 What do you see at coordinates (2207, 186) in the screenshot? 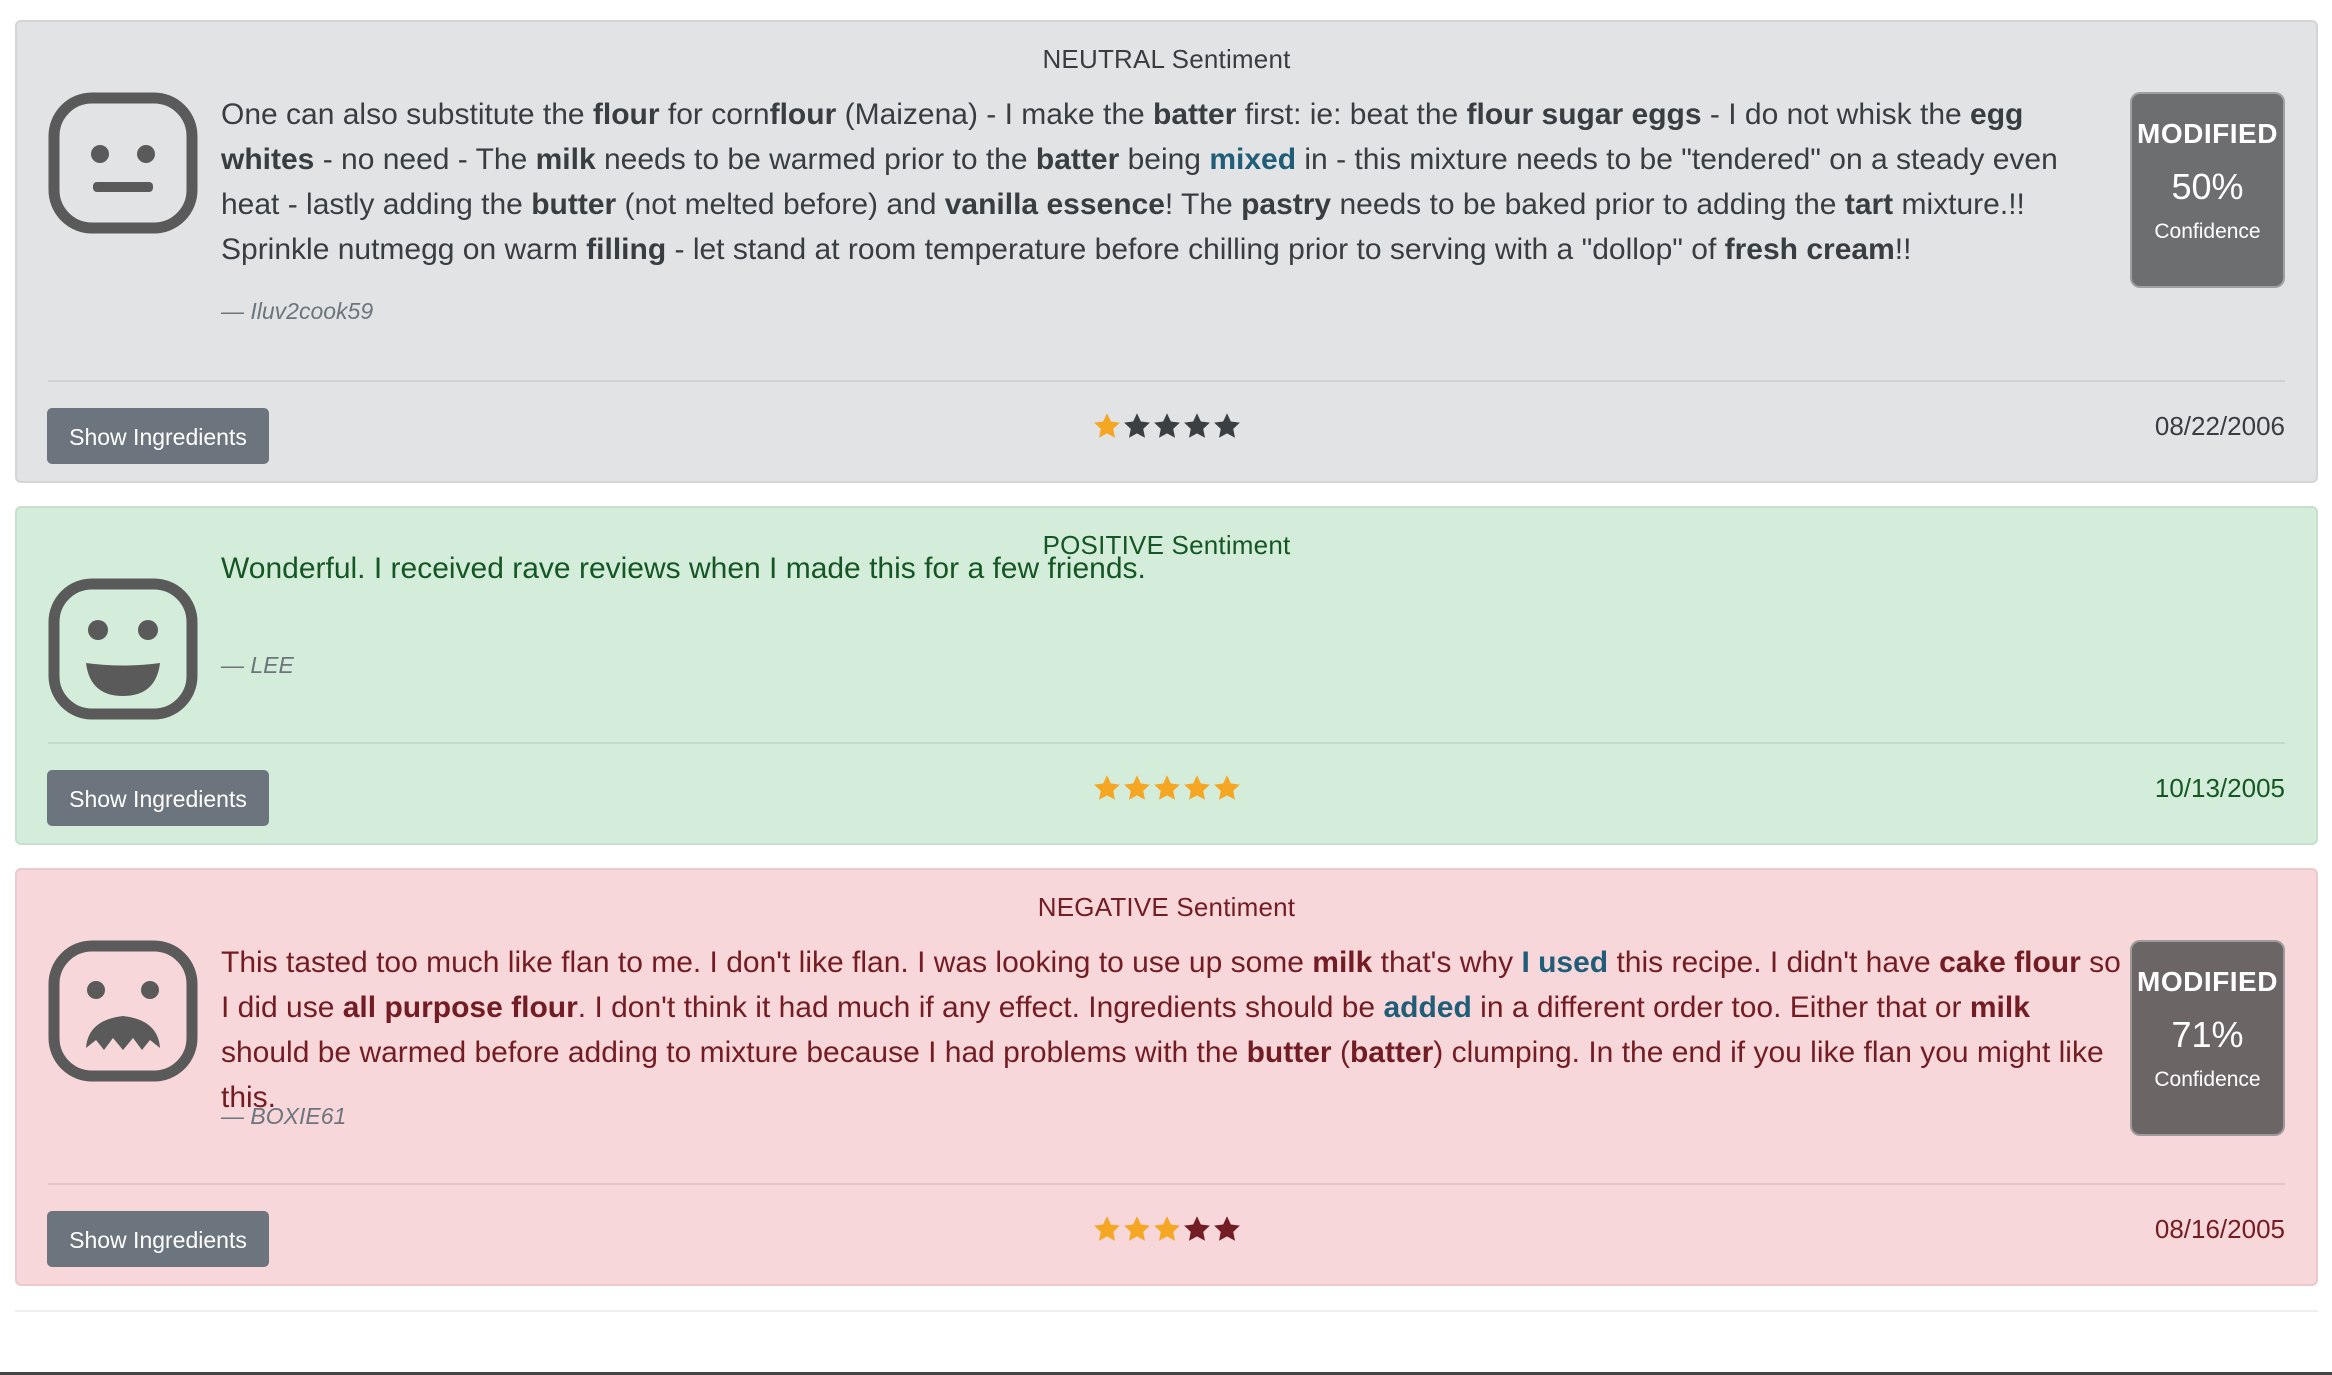
I see `badge-value: 50%` at bounding box center [2207, 186].